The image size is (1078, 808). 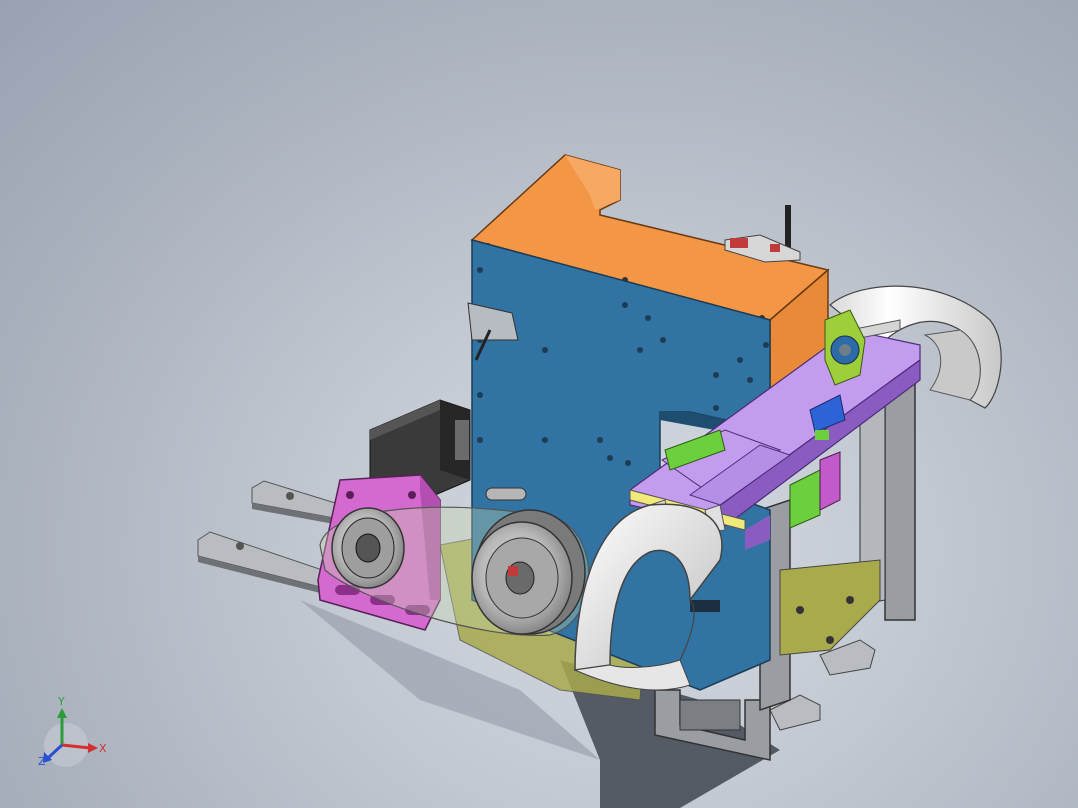 What do you see at coordinates (103, 748) in the screenshot?
I see `x-axis-label: X` at bounding box center [103, 748].